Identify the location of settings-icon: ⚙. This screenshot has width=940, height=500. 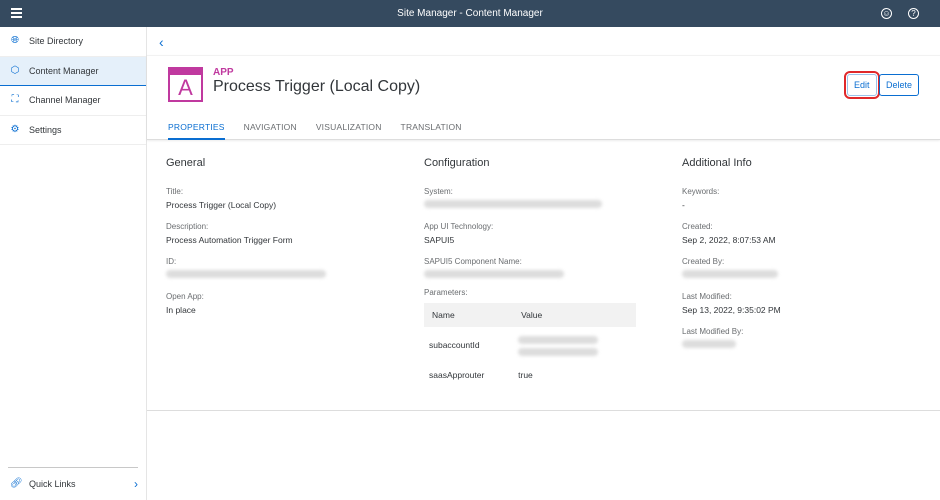
(15, 129).